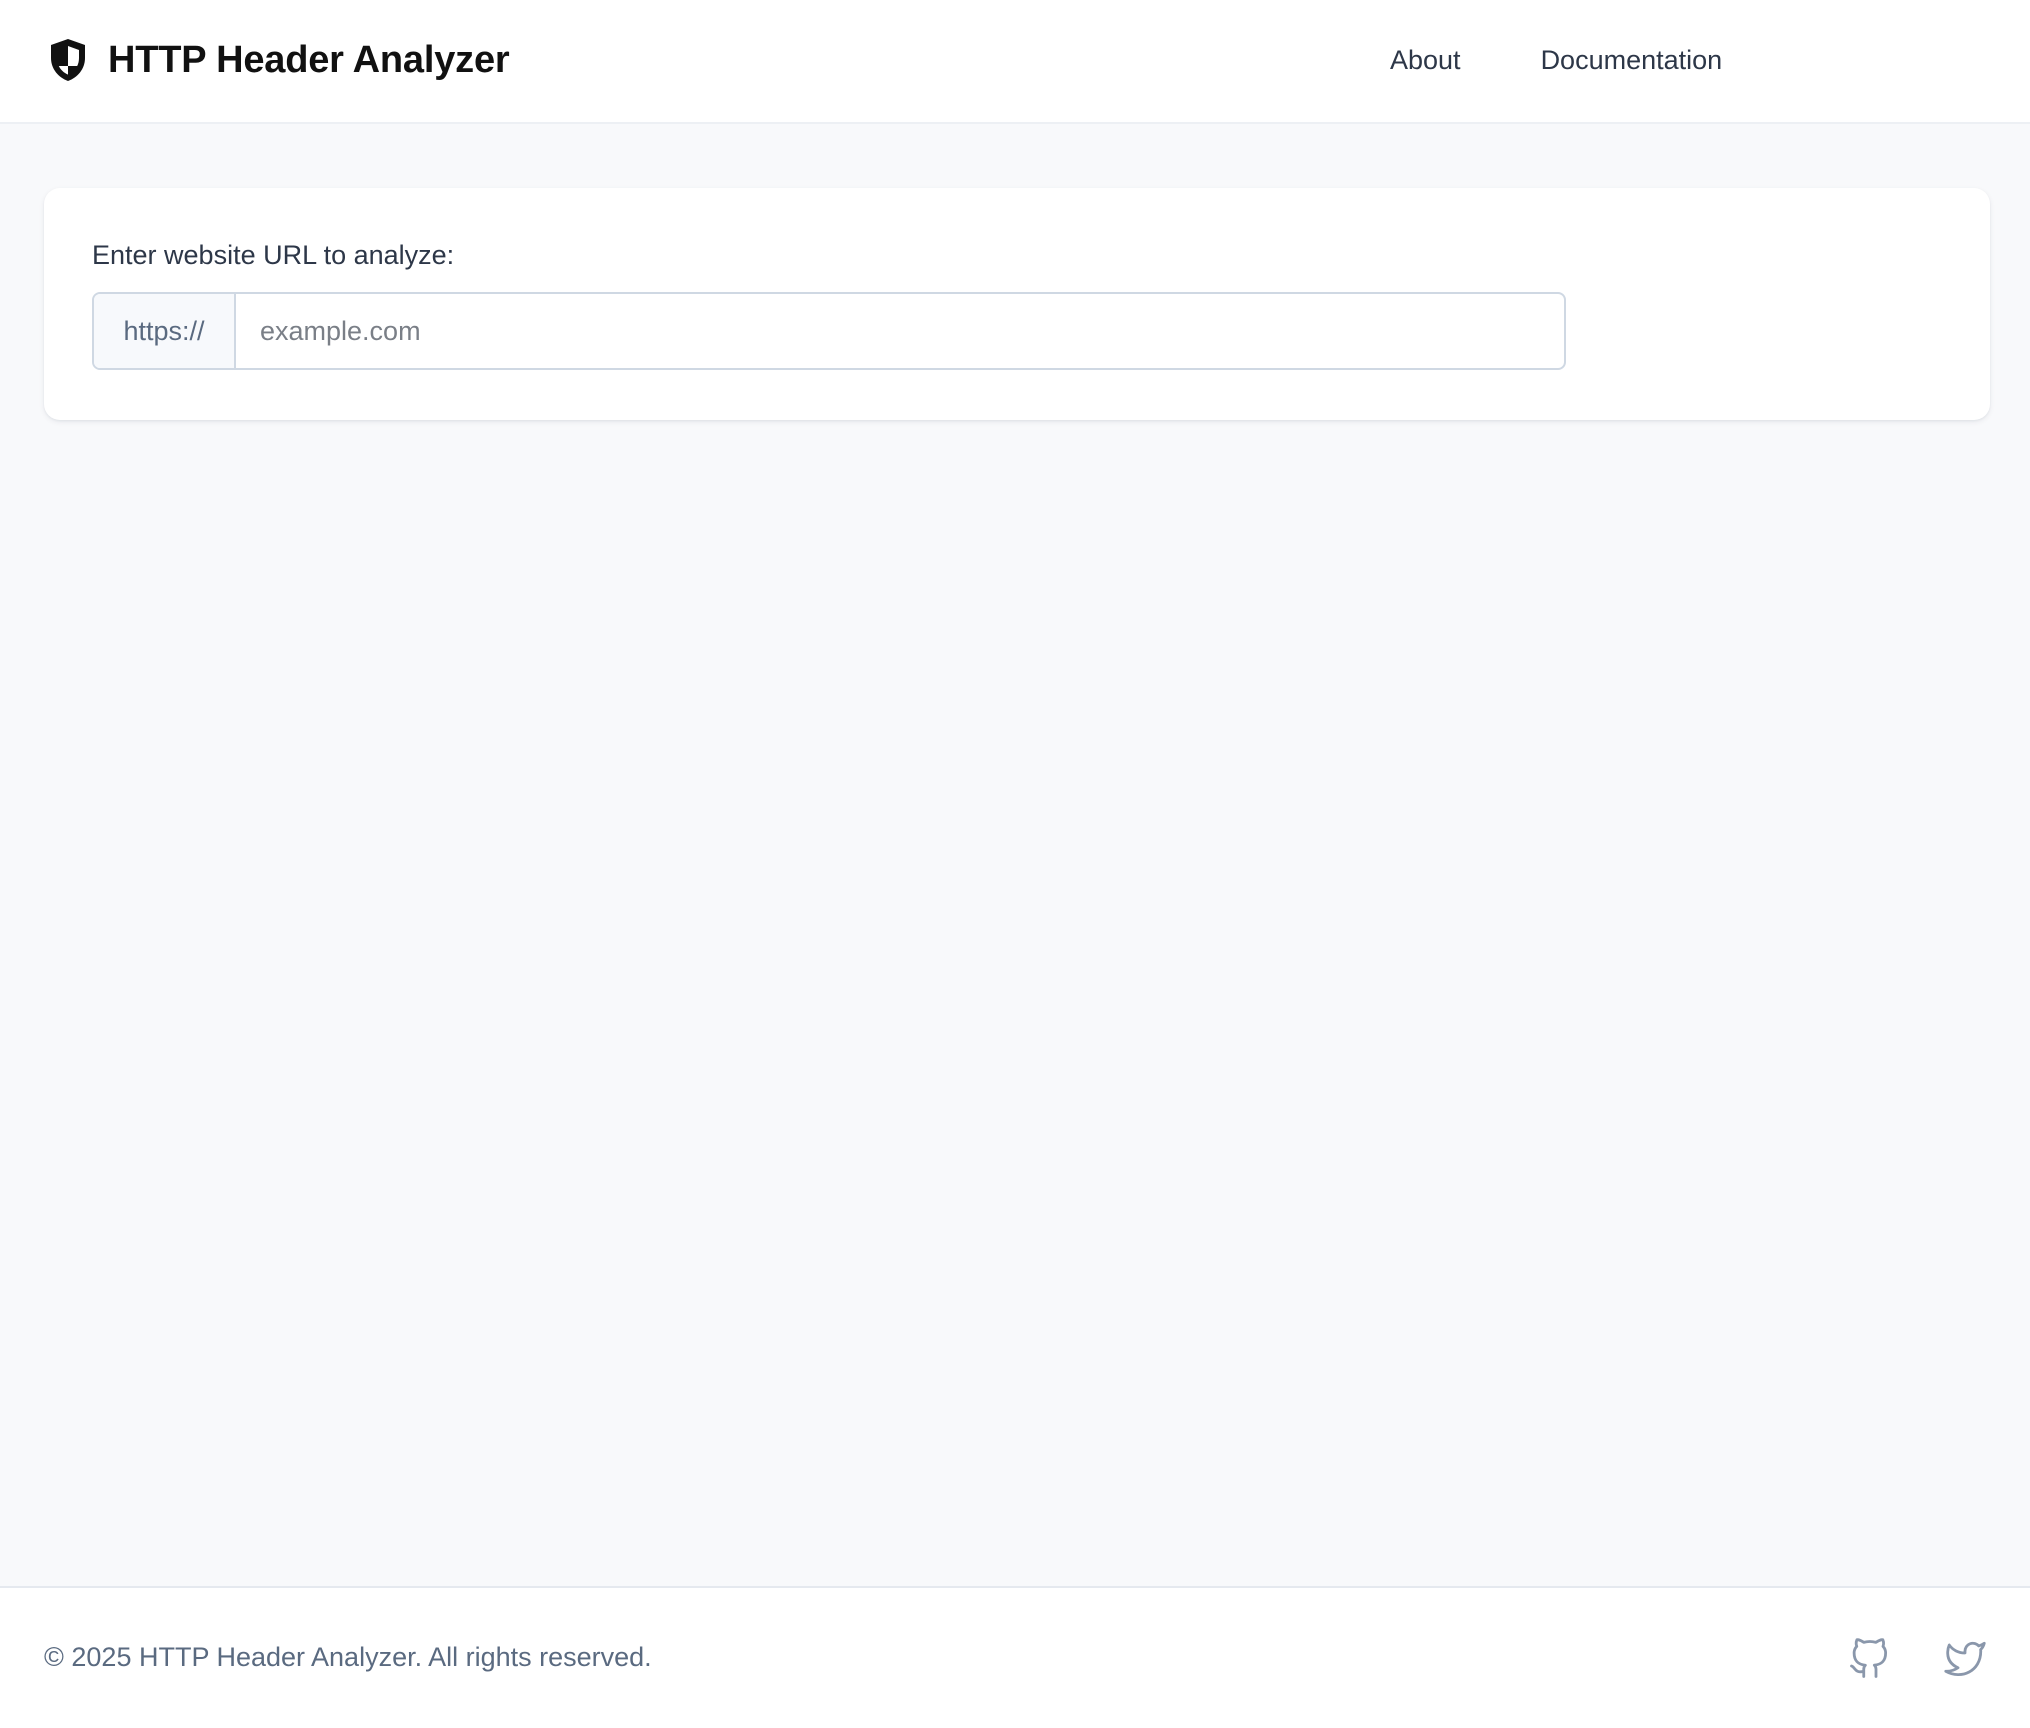 Image resolution: width=2030 pixels, height=1728 pixels. What do you see at coordinates (1015, 62) in the screenshot?
I see `site-header: HTTP Header Analyzer About Documentation` at bounding box center [1015, 62].